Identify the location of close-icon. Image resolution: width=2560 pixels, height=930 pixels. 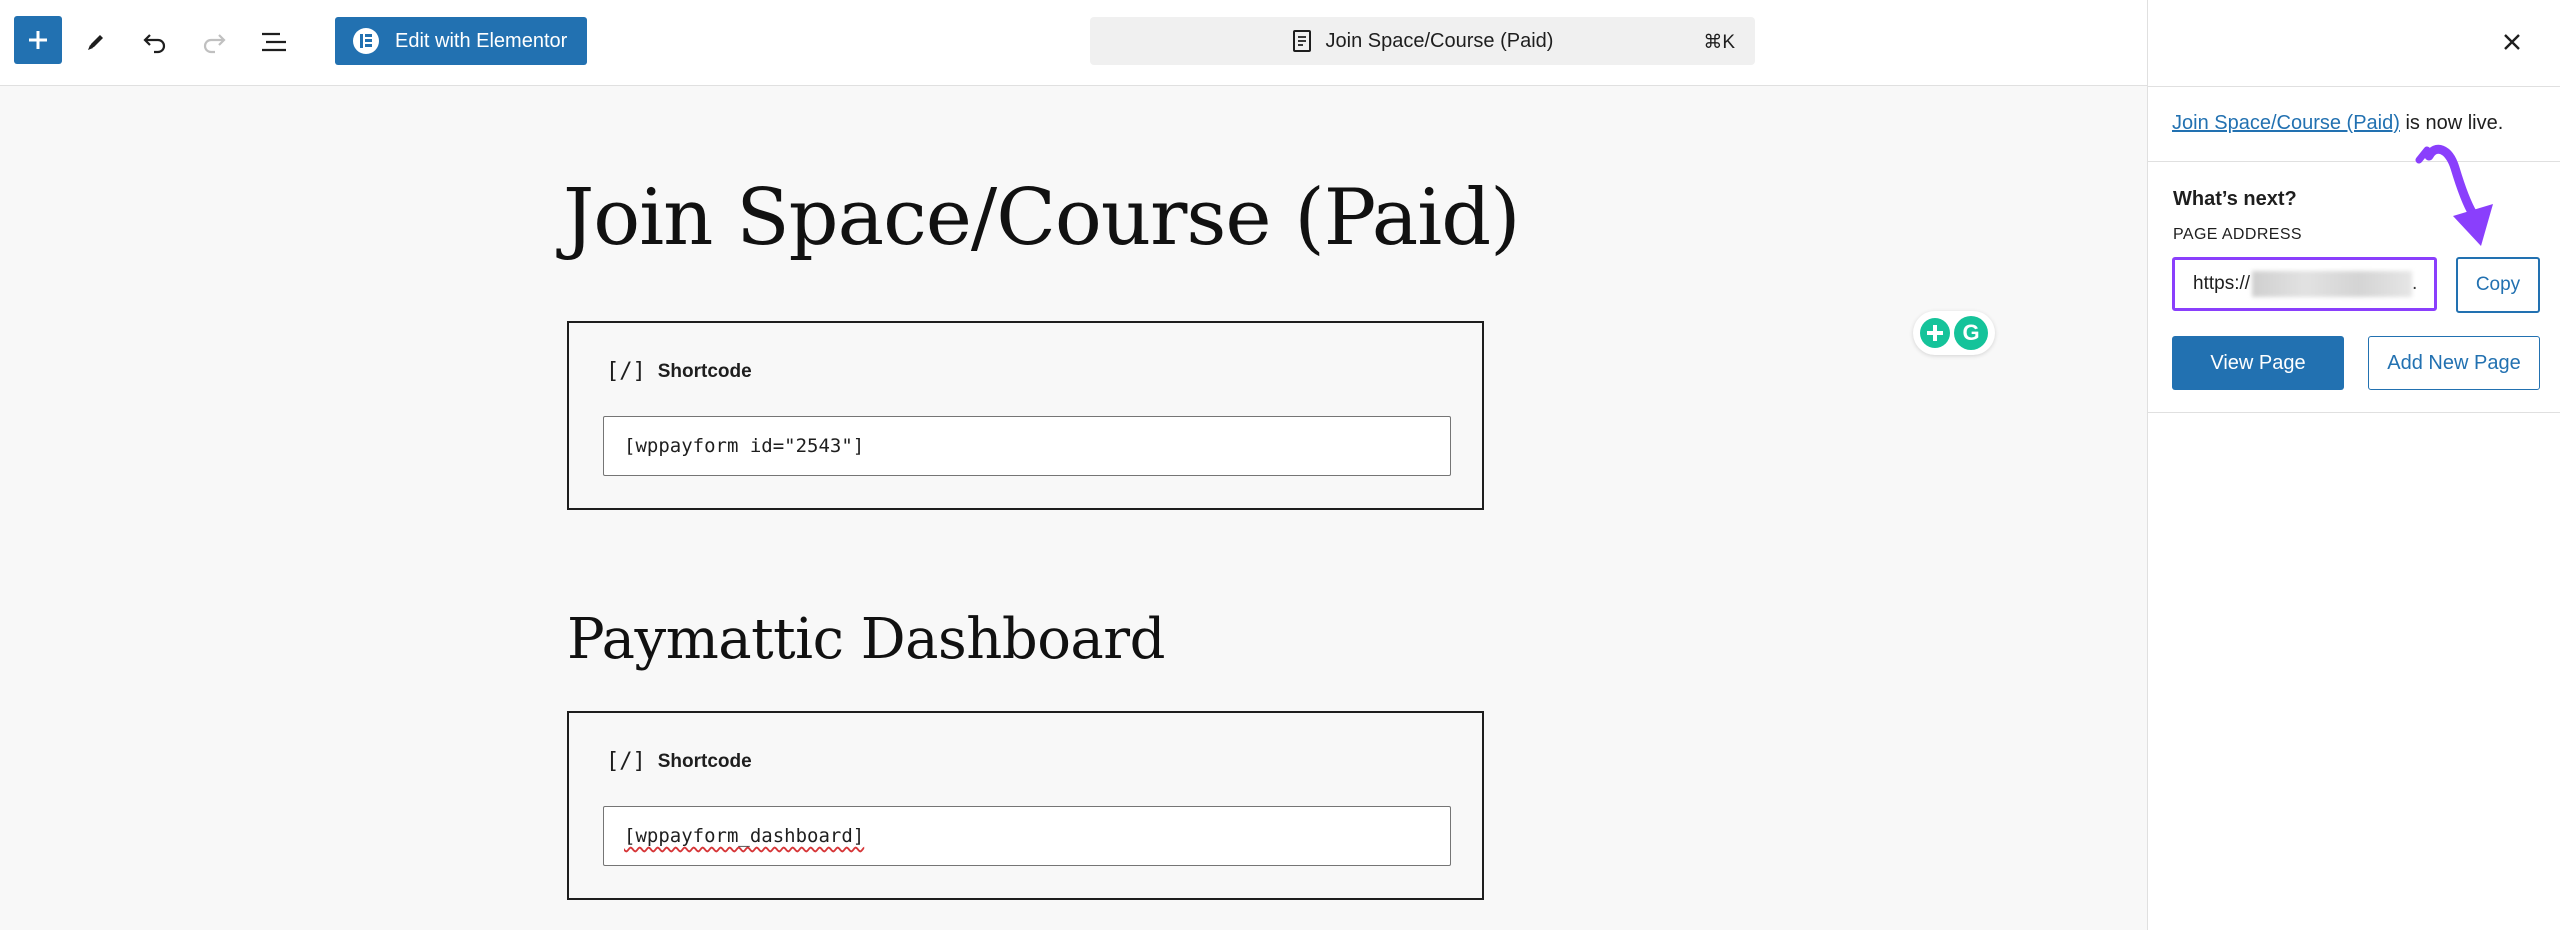
(2512, 42).